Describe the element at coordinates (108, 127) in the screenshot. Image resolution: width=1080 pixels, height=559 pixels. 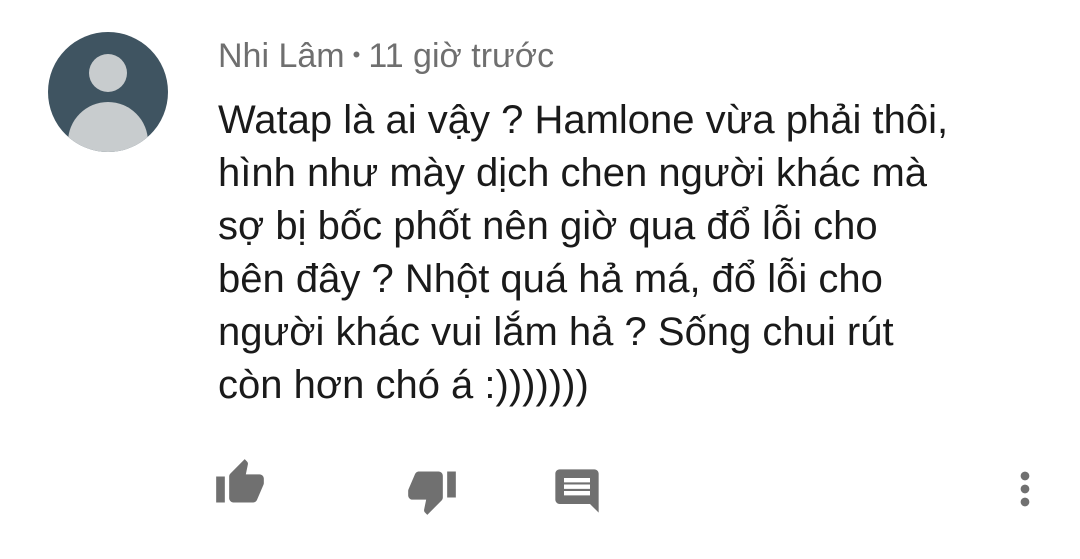
I see `avatar-body` at that location.